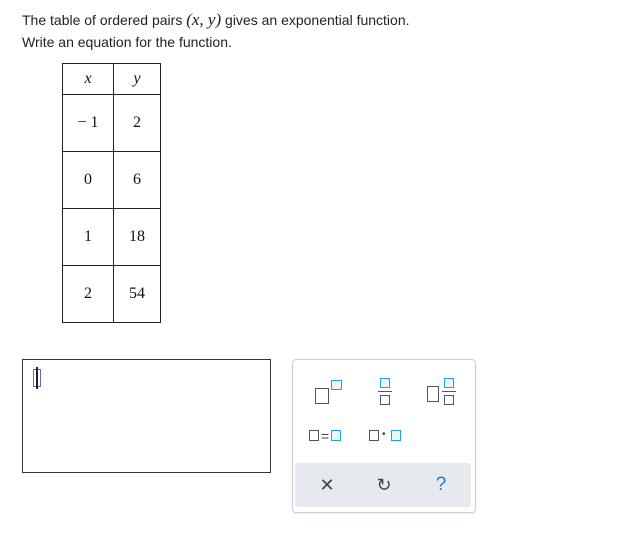 This screenshot has height=552, width=625. Describe the element at coordinates (137, 180) in the screenshot. I see `table-cell-y: 6` at that location.